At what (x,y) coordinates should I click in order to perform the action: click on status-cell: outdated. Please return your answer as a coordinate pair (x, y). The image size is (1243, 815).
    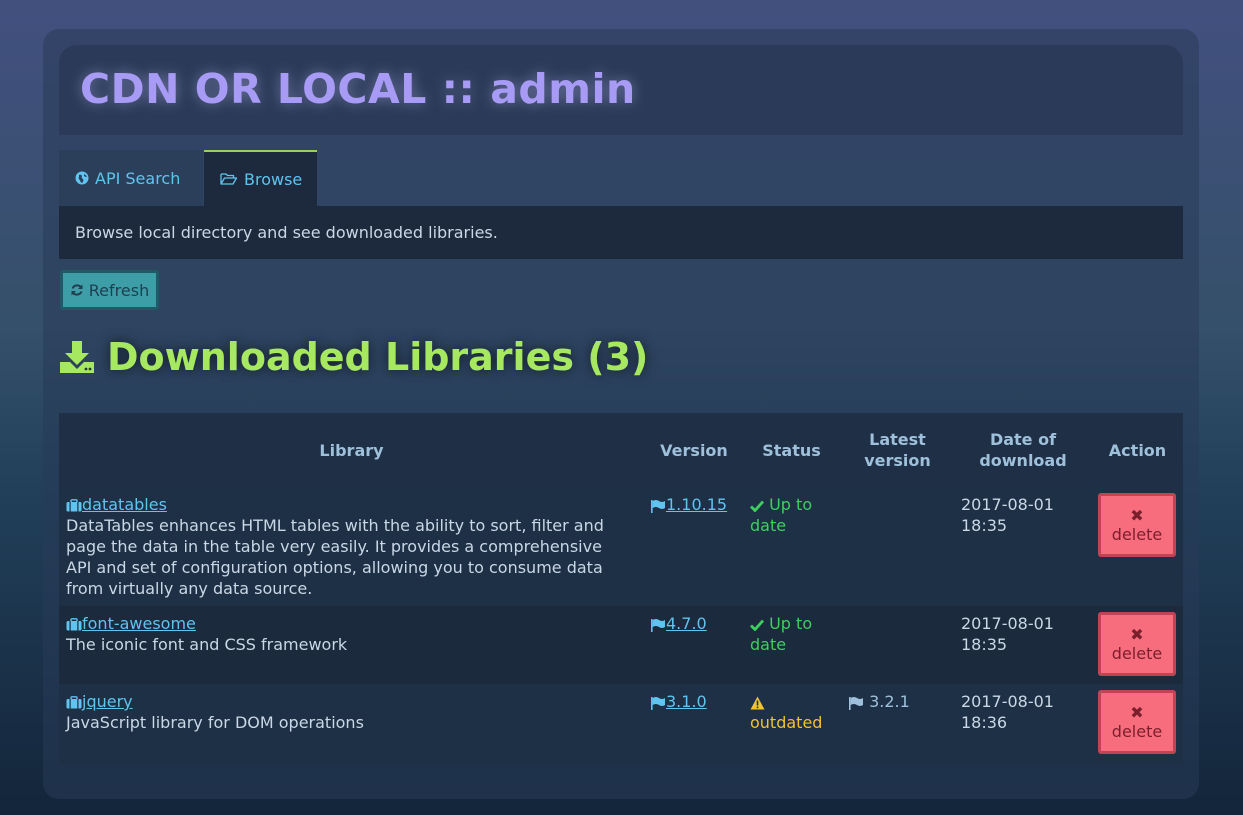
    Looking at the image, I should click on (790, 712).